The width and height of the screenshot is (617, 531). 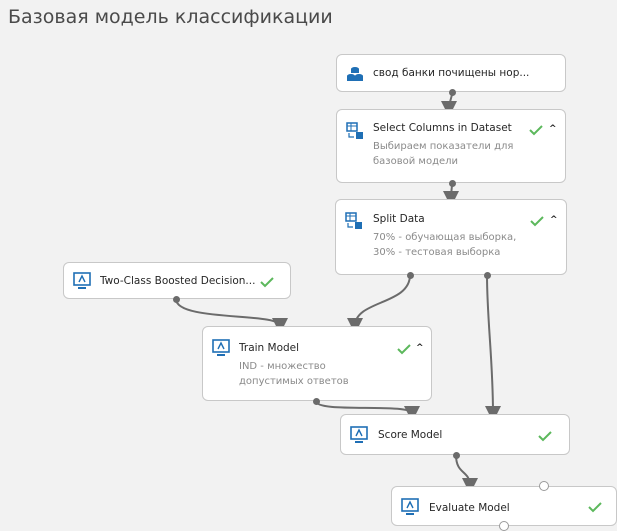 I want to click on port-train-out, so click(x=316, y=401).